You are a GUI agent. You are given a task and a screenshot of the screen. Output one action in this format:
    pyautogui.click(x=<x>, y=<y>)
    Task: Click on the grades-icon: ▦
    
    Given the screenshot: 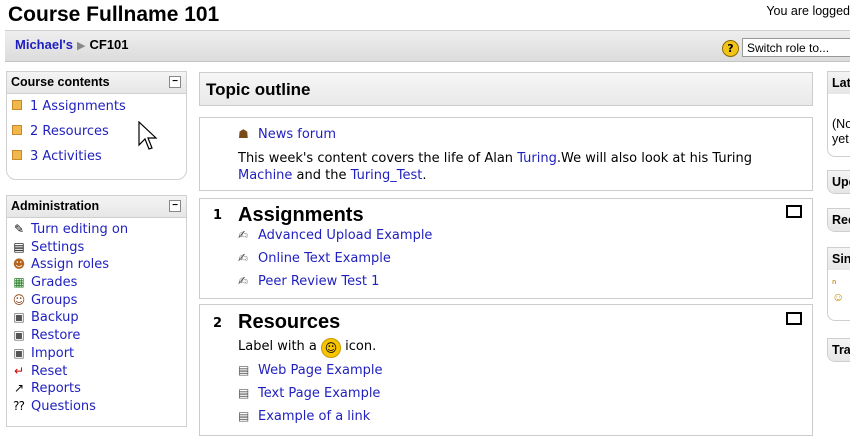 What is the action you would take?
    pyautogui.click(x=19, y=282)
    